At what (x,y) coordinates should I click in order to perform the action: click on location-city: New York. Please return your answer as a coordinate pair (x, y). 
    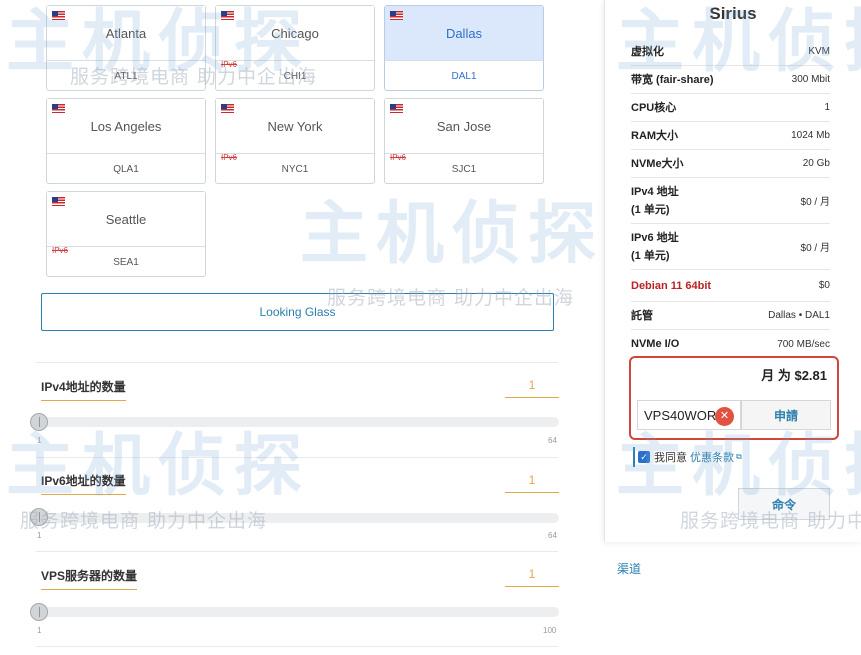
    Looking at the image, I should click on (295, 126).